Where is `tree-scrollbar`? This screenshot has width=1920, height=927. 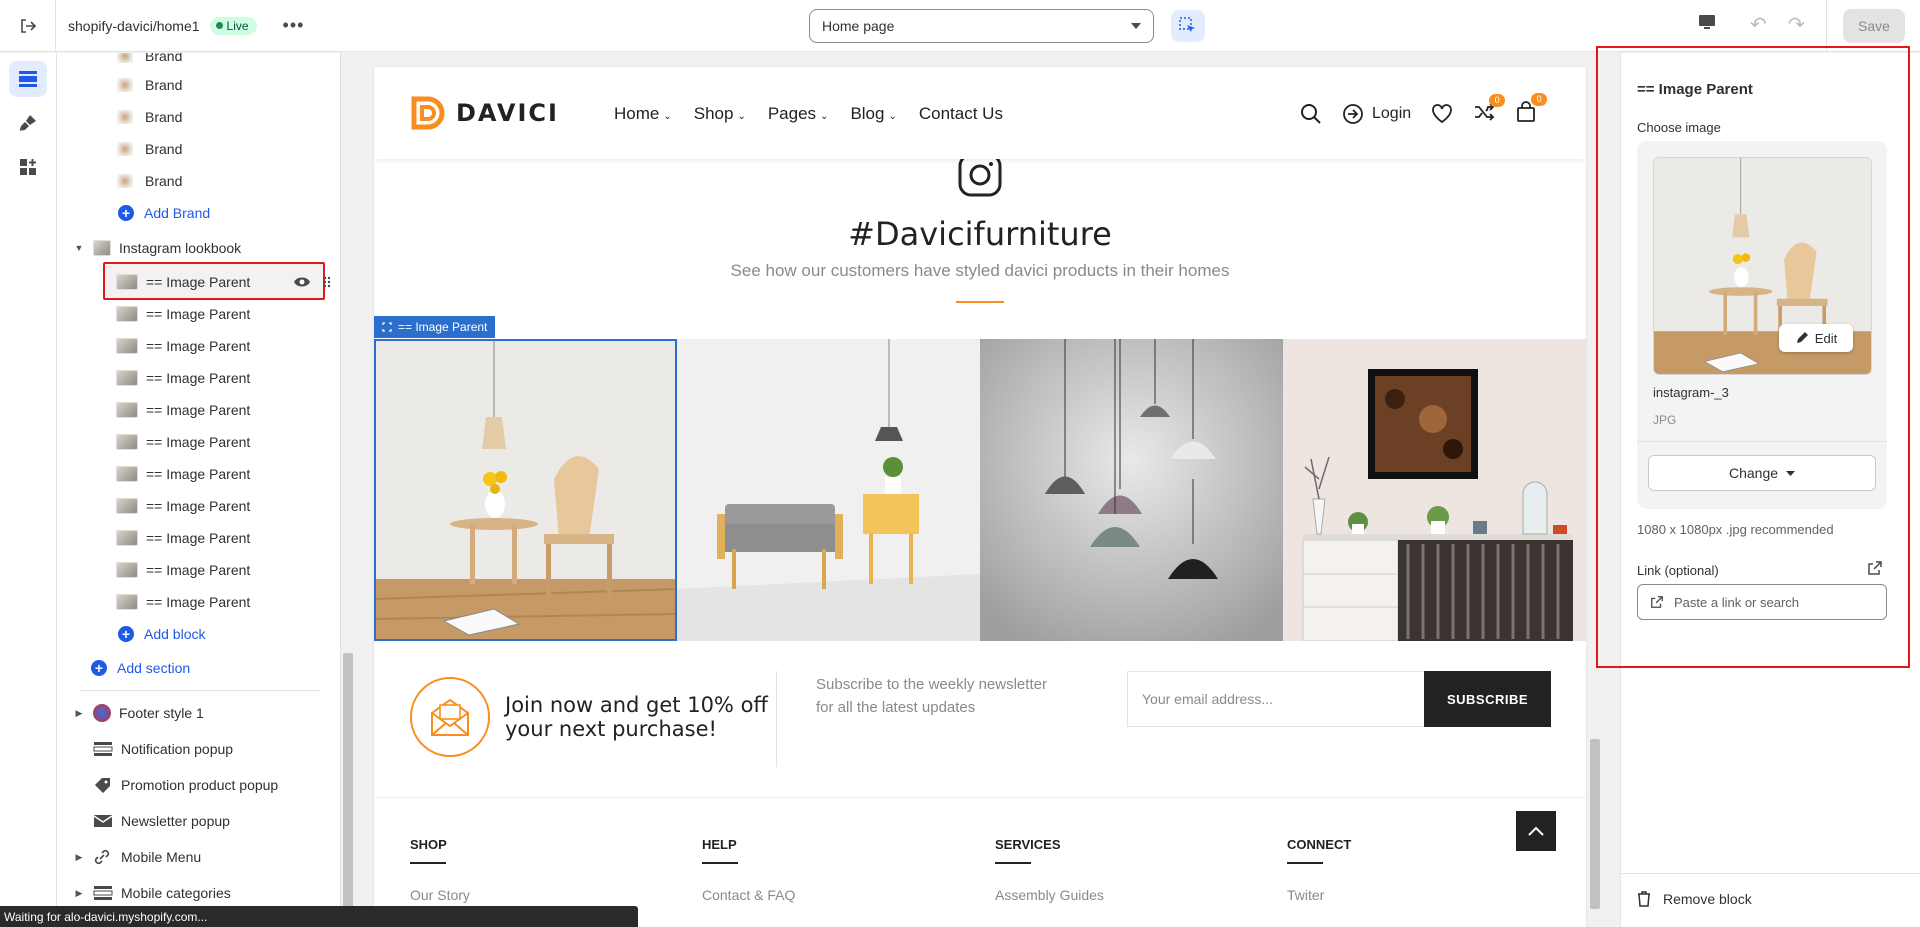 tree-scrollbar is located at coordinates (347, 490).